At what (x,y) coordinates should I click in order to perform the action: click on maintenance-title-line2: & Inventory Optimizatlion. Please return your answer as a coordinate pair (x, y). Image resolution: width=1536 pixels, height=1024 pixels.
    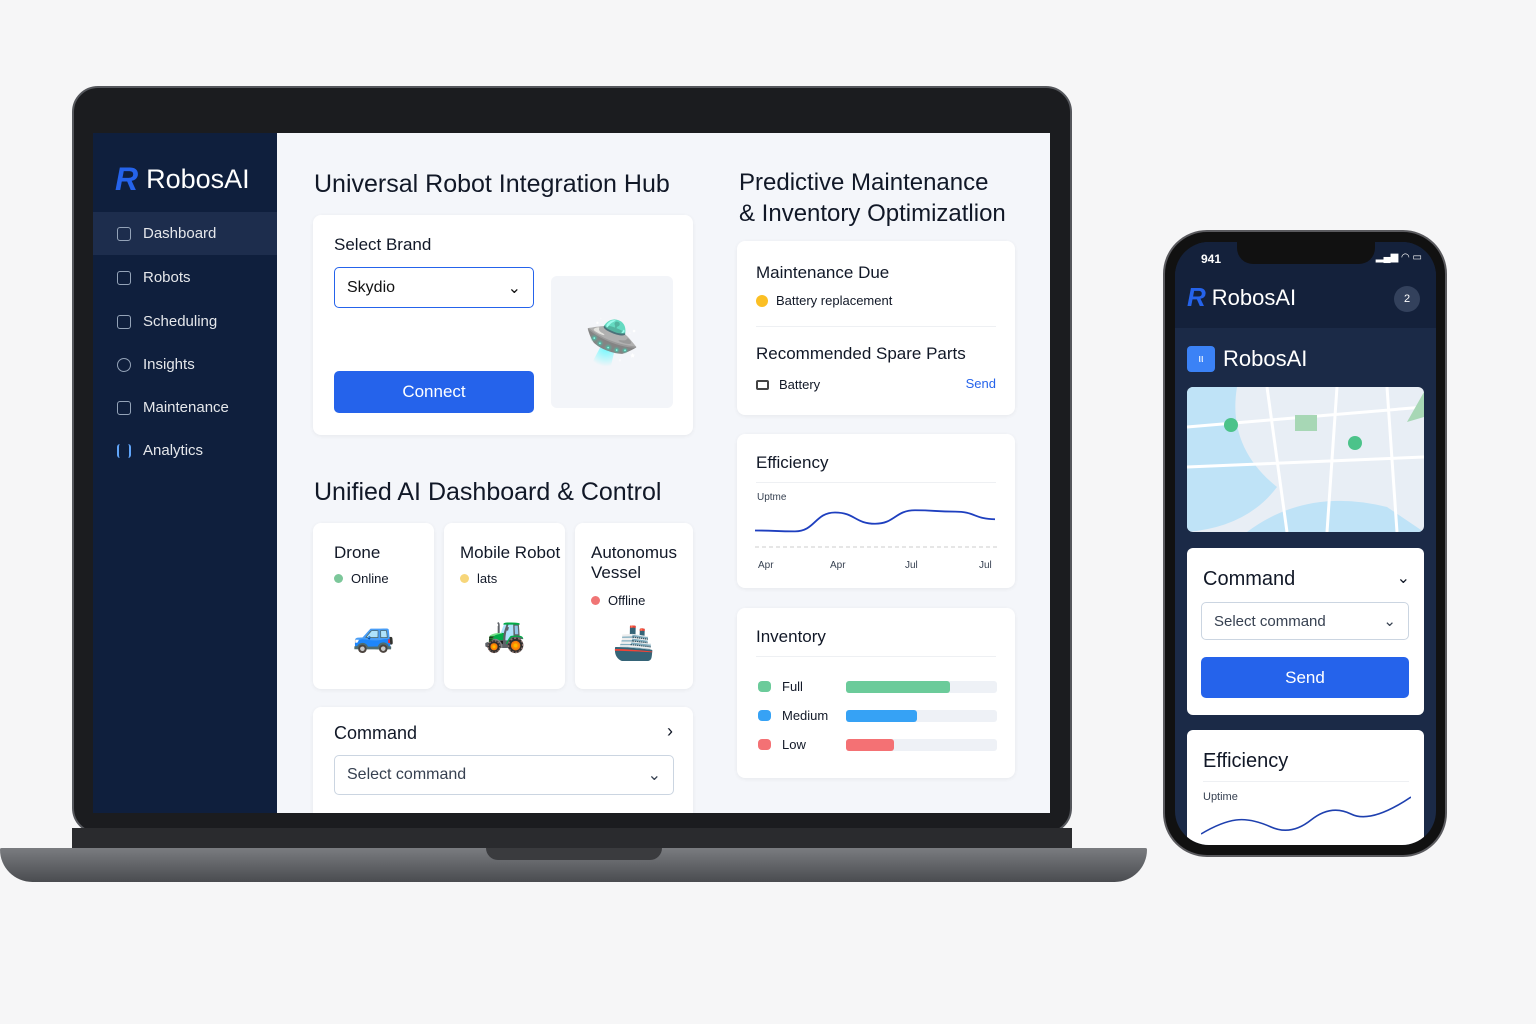
    Looking at the image, I should click on (872, 213).